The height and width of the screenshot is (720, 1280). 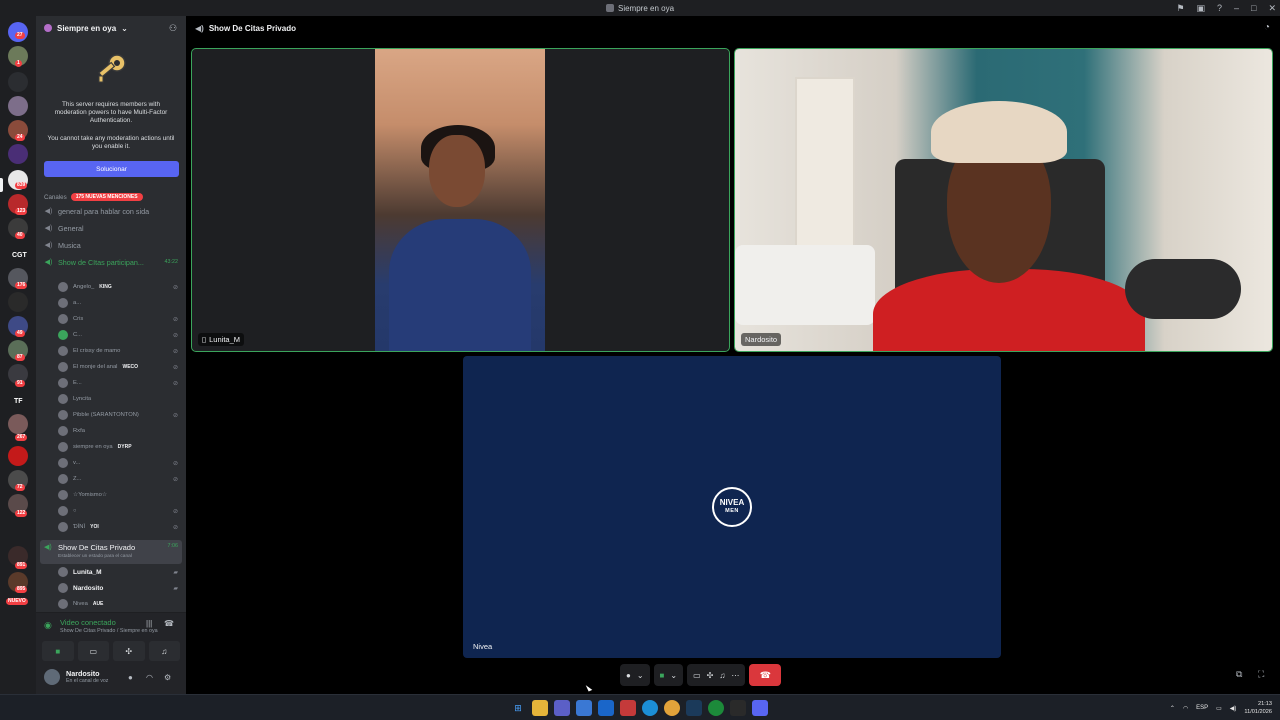 What do you see at coordinates (1236, 8) in the screenshot?
I see `minimize-icon: –` at bounding box center [1236, 8].